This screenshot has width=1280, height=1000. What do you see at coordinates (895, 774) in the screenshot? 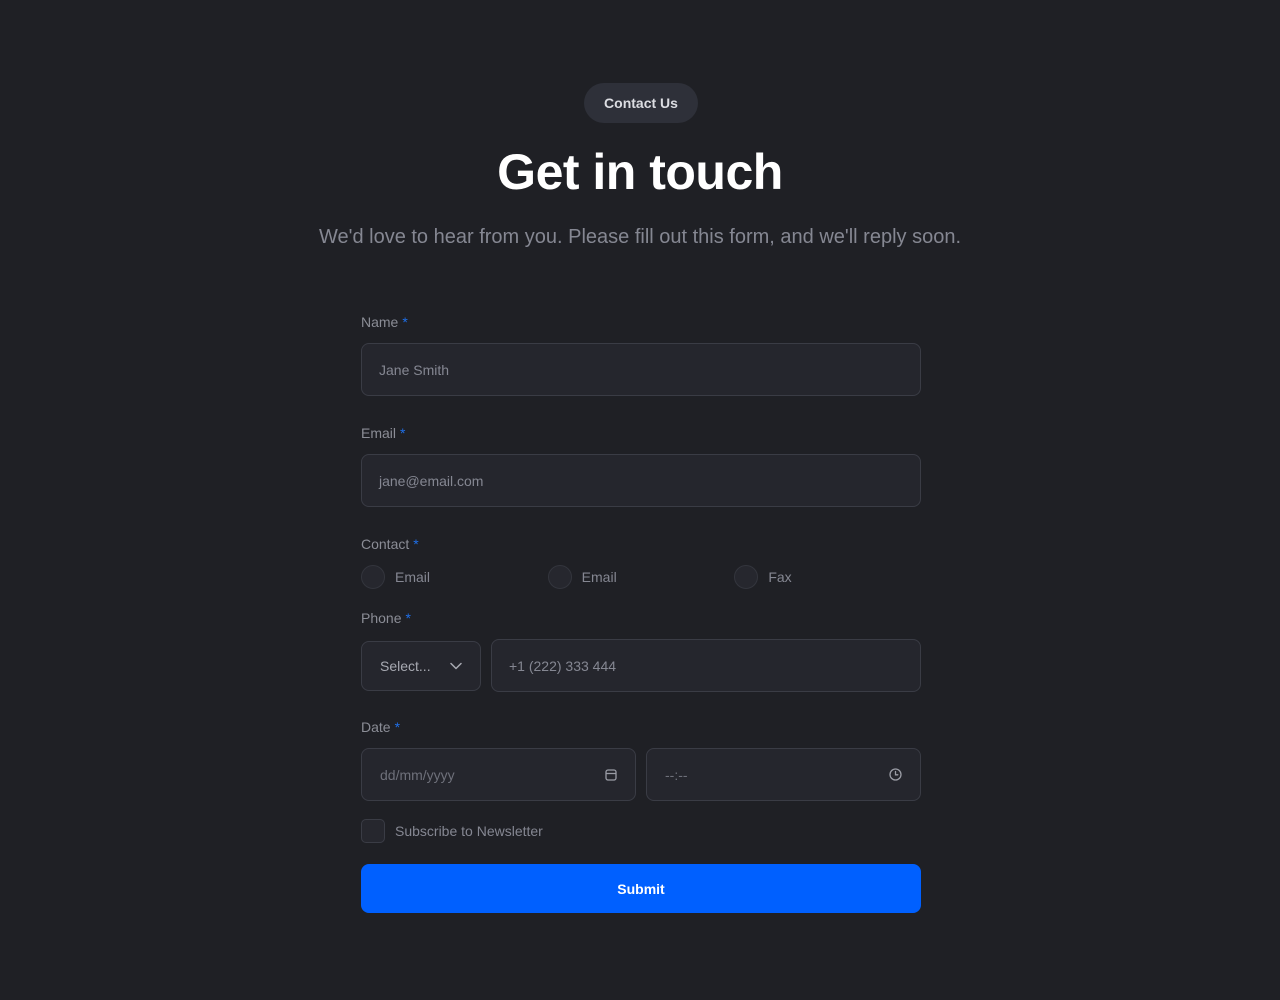
I see `clock-icon` at bounding box center [895, 774].